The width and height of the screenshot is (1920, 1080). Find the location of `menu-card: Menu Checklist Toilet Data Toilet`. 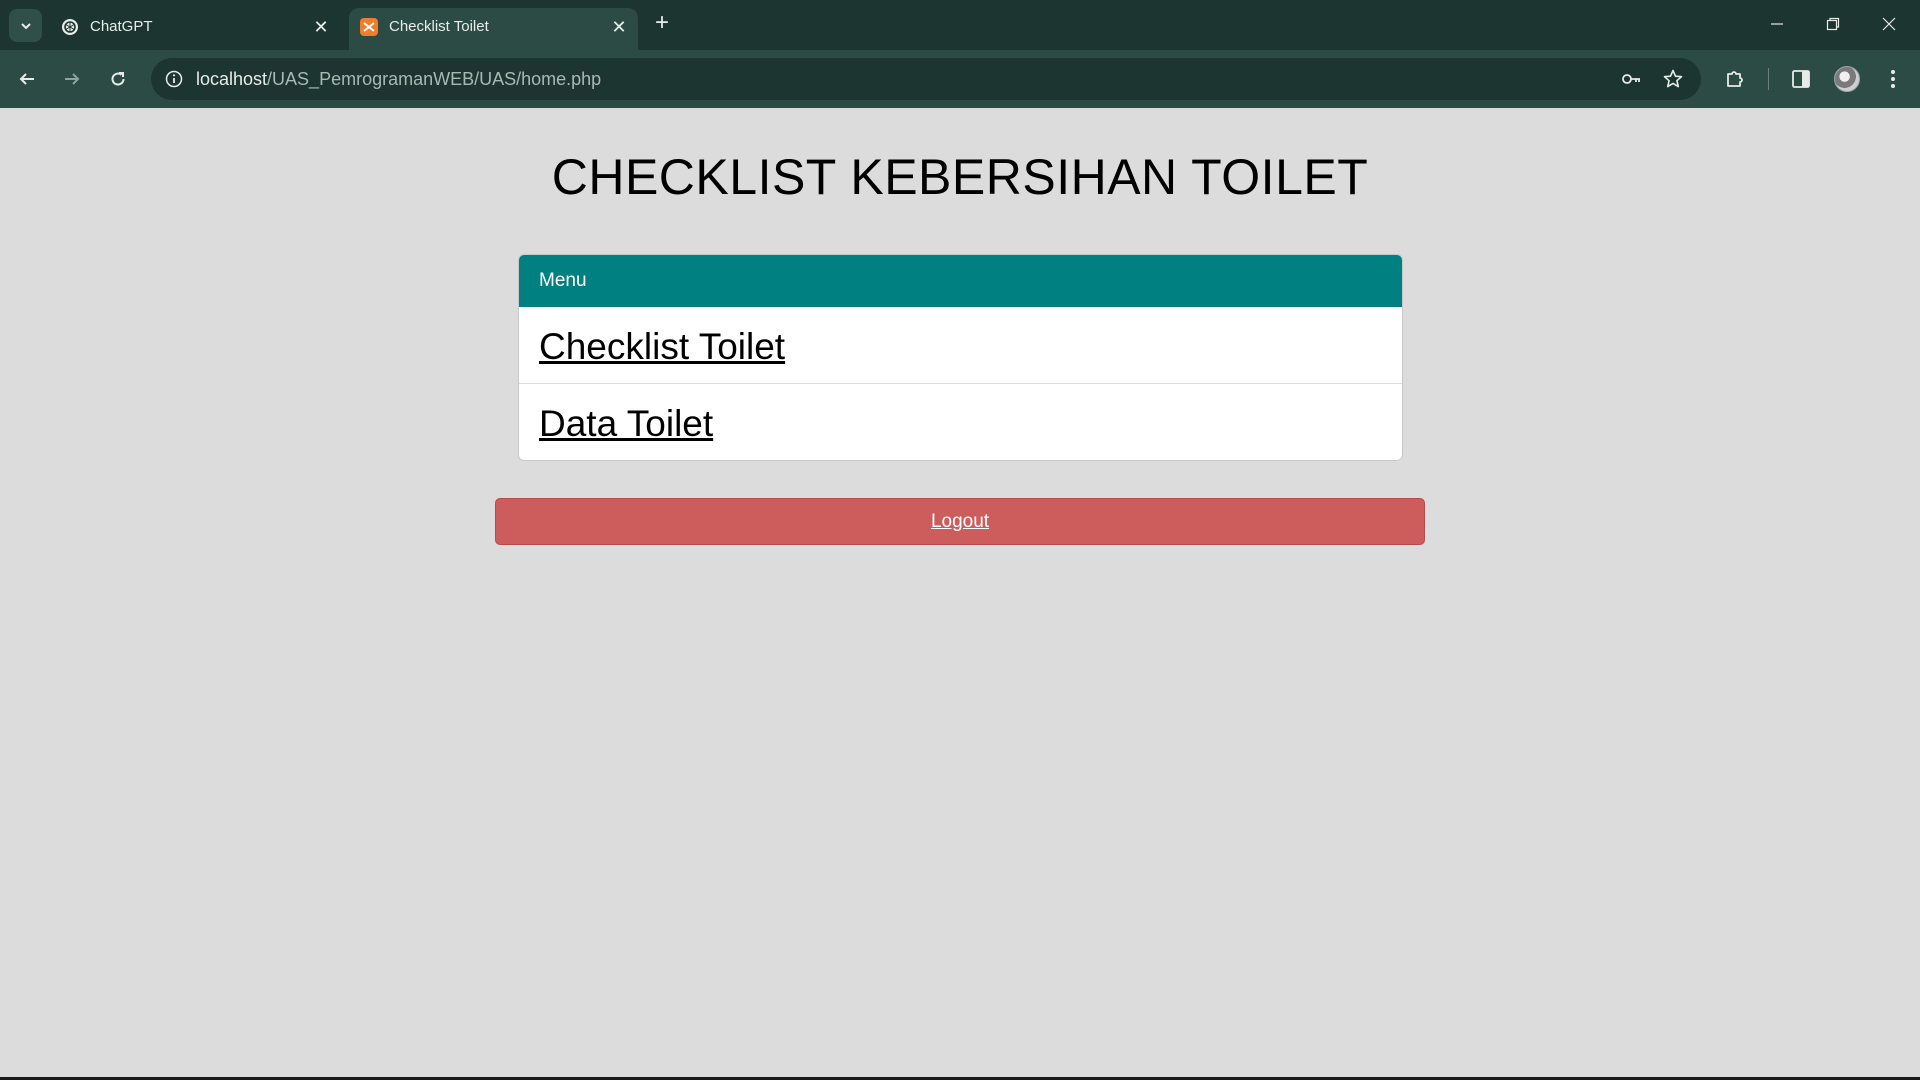

menu-card: Menu Checklist Toilet Data Toilet is located at coordinates (960, 357).